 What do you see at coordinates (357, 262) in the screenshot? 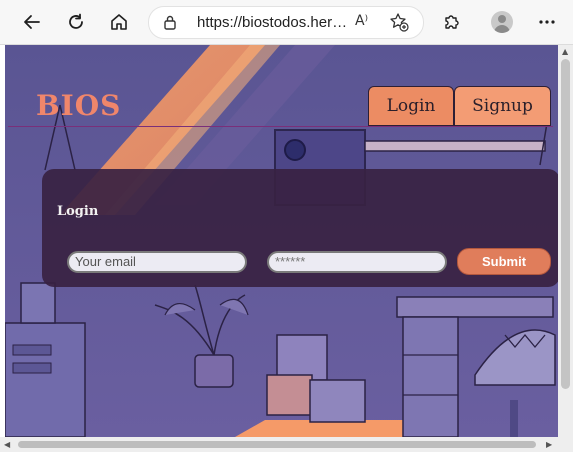
I see `password-field: ******` at bounding box center [357, 262].